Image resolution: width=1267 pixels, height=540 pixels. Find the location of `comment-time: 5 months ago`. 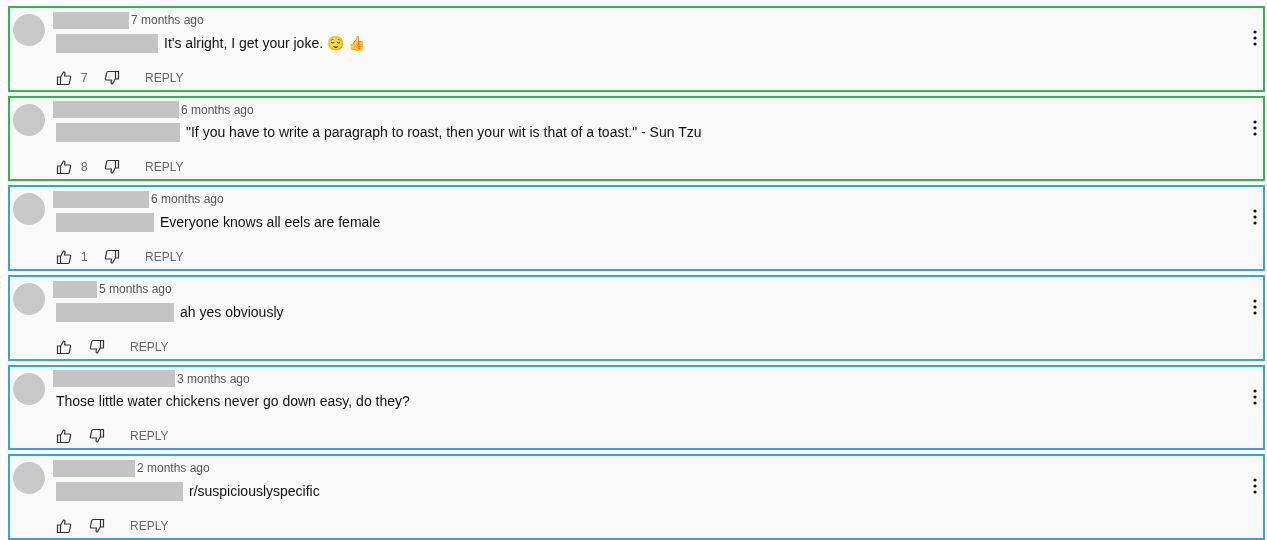

comment-time: 5 months ago is located at coordinates (135, 289).